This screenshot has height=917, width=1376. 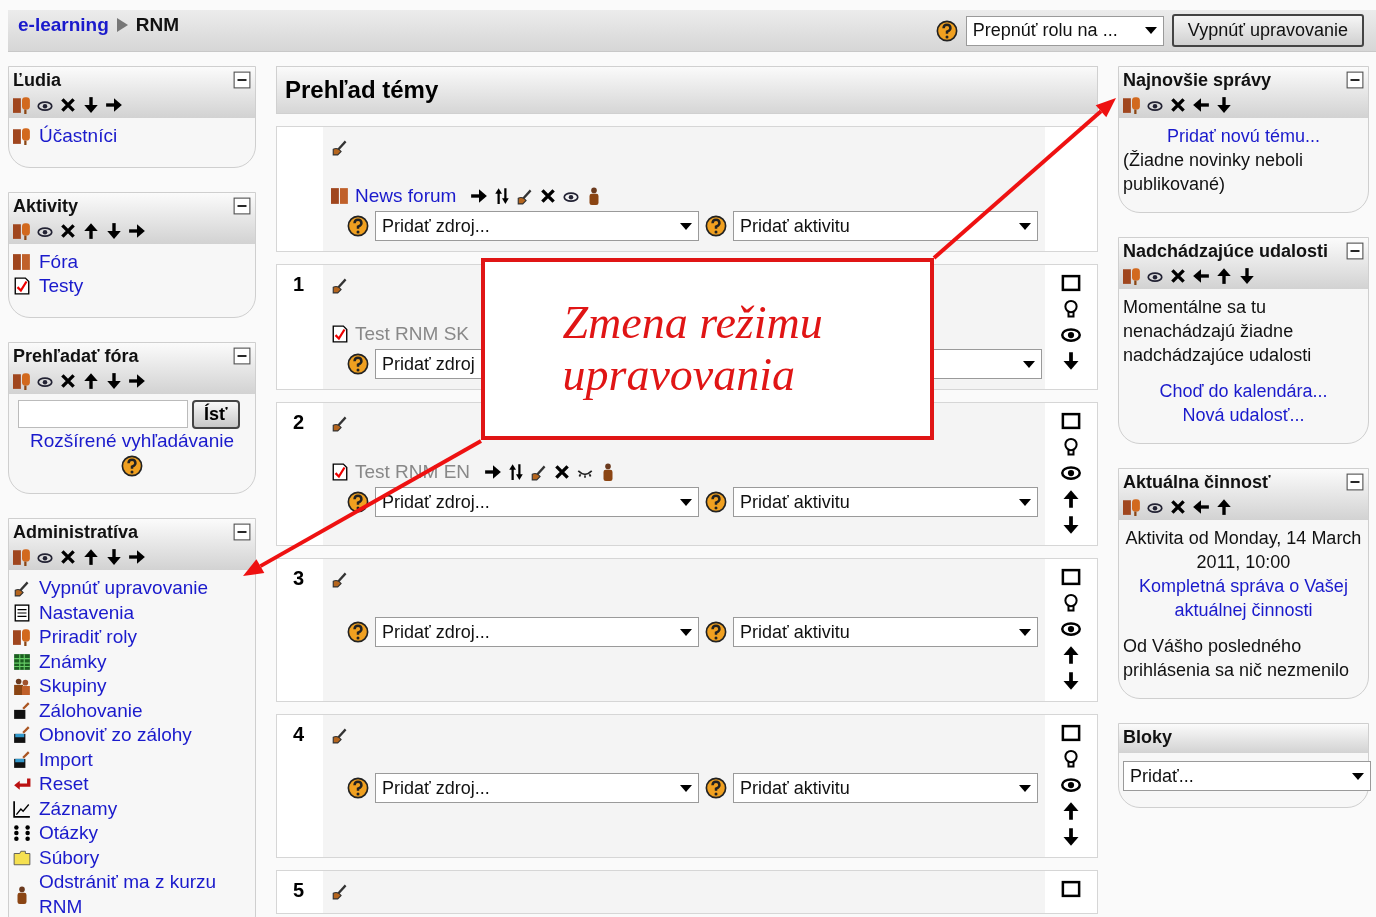 I want to click on block-link: Kompletná správa o Vašej aktuálnej činnosti, so click(x=1243, y=598).